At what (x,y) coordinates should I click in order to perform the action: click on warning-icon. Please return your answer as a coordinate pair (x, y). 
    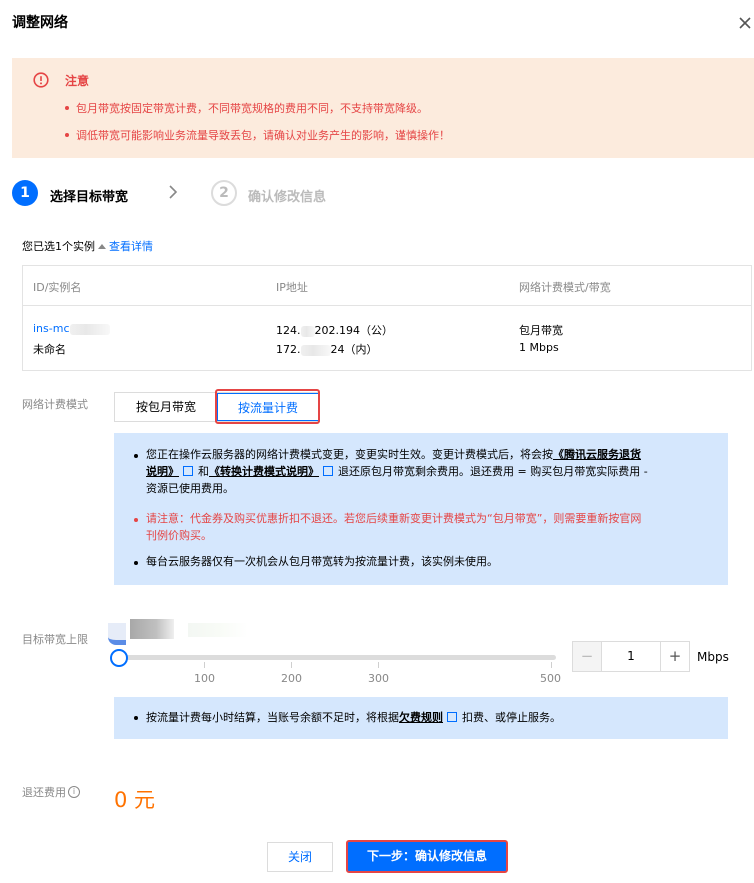
    Looking at the image, I should click on (41, 80).